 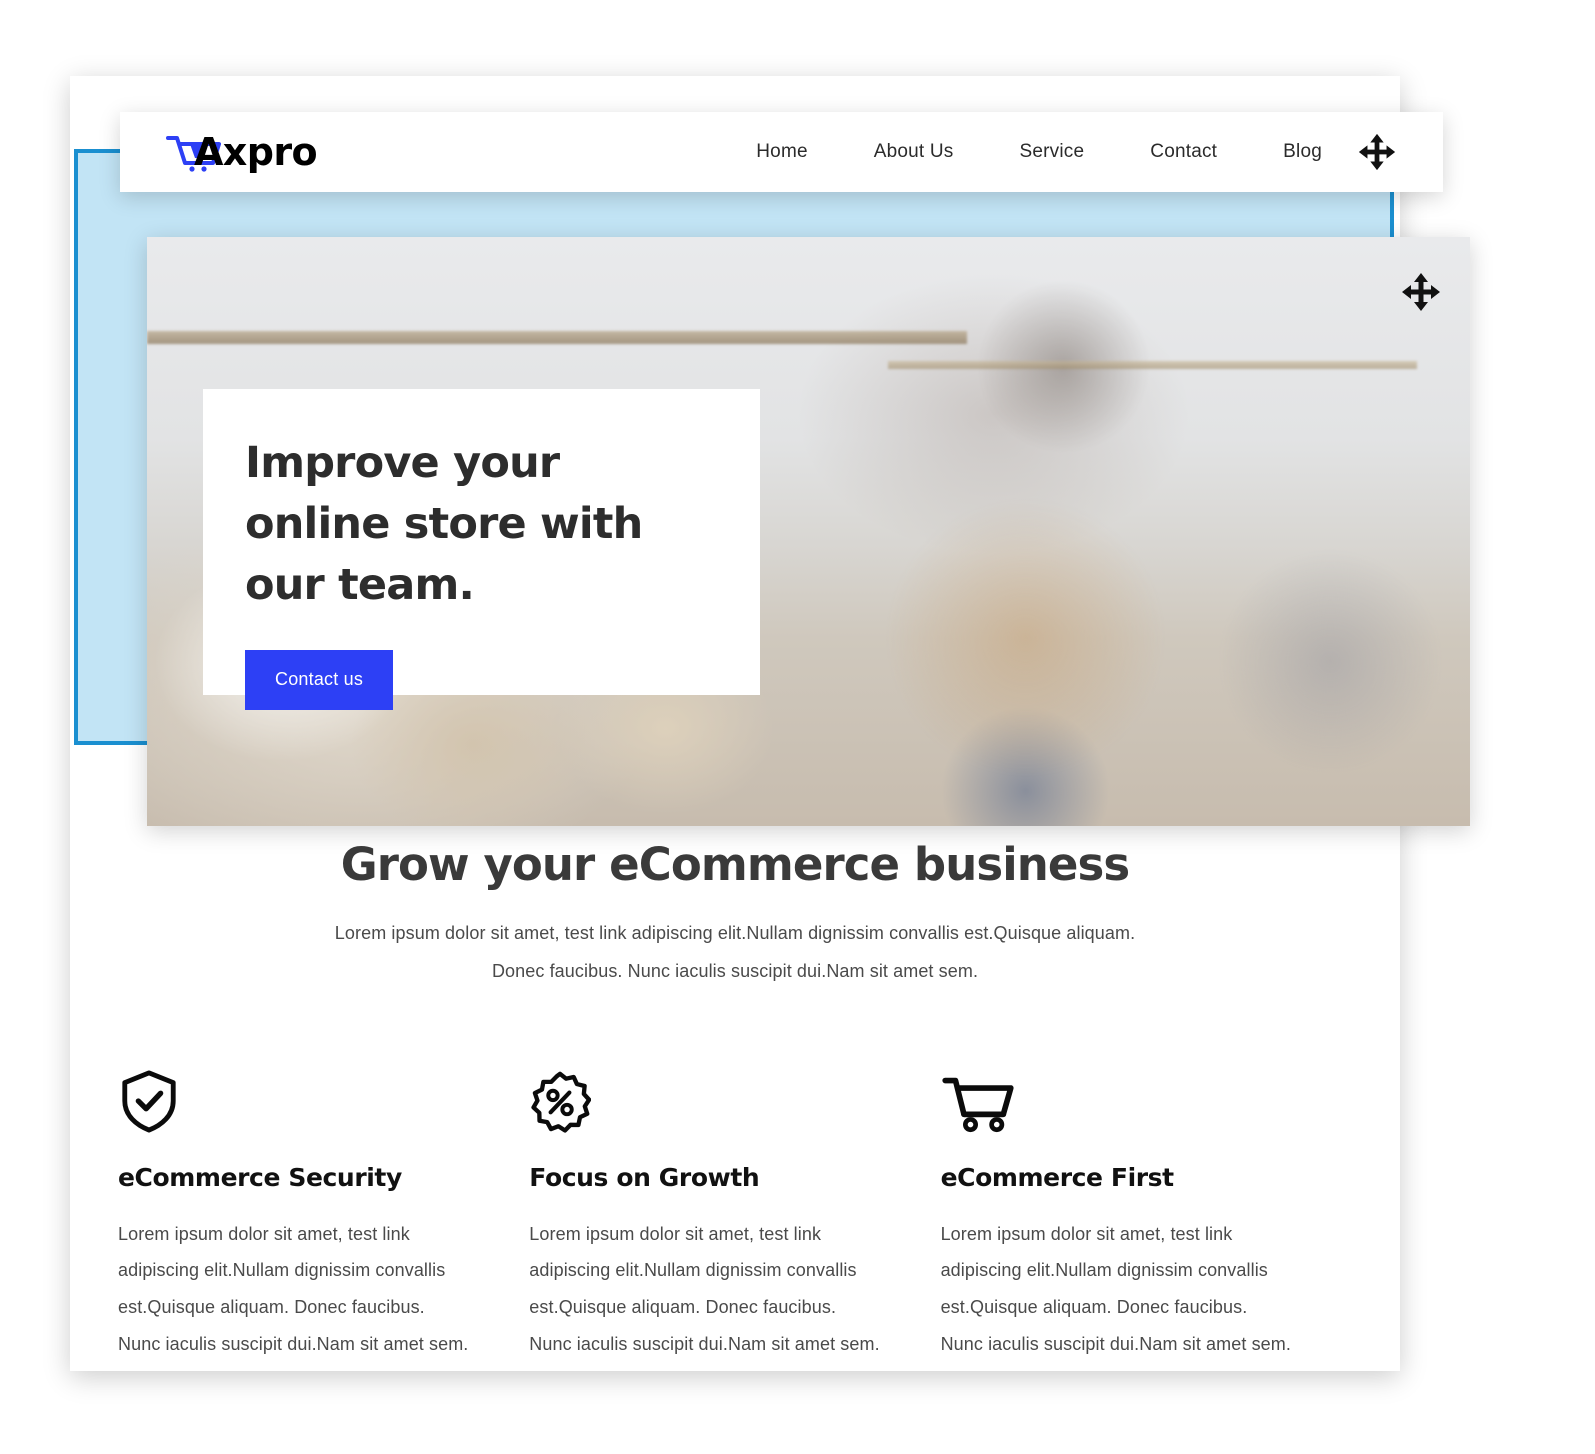 What do you see at coordinates (735, 864) in the screenshot?
I see `section-title: Grow your eCommerce business` at bounding box center [735, 864].